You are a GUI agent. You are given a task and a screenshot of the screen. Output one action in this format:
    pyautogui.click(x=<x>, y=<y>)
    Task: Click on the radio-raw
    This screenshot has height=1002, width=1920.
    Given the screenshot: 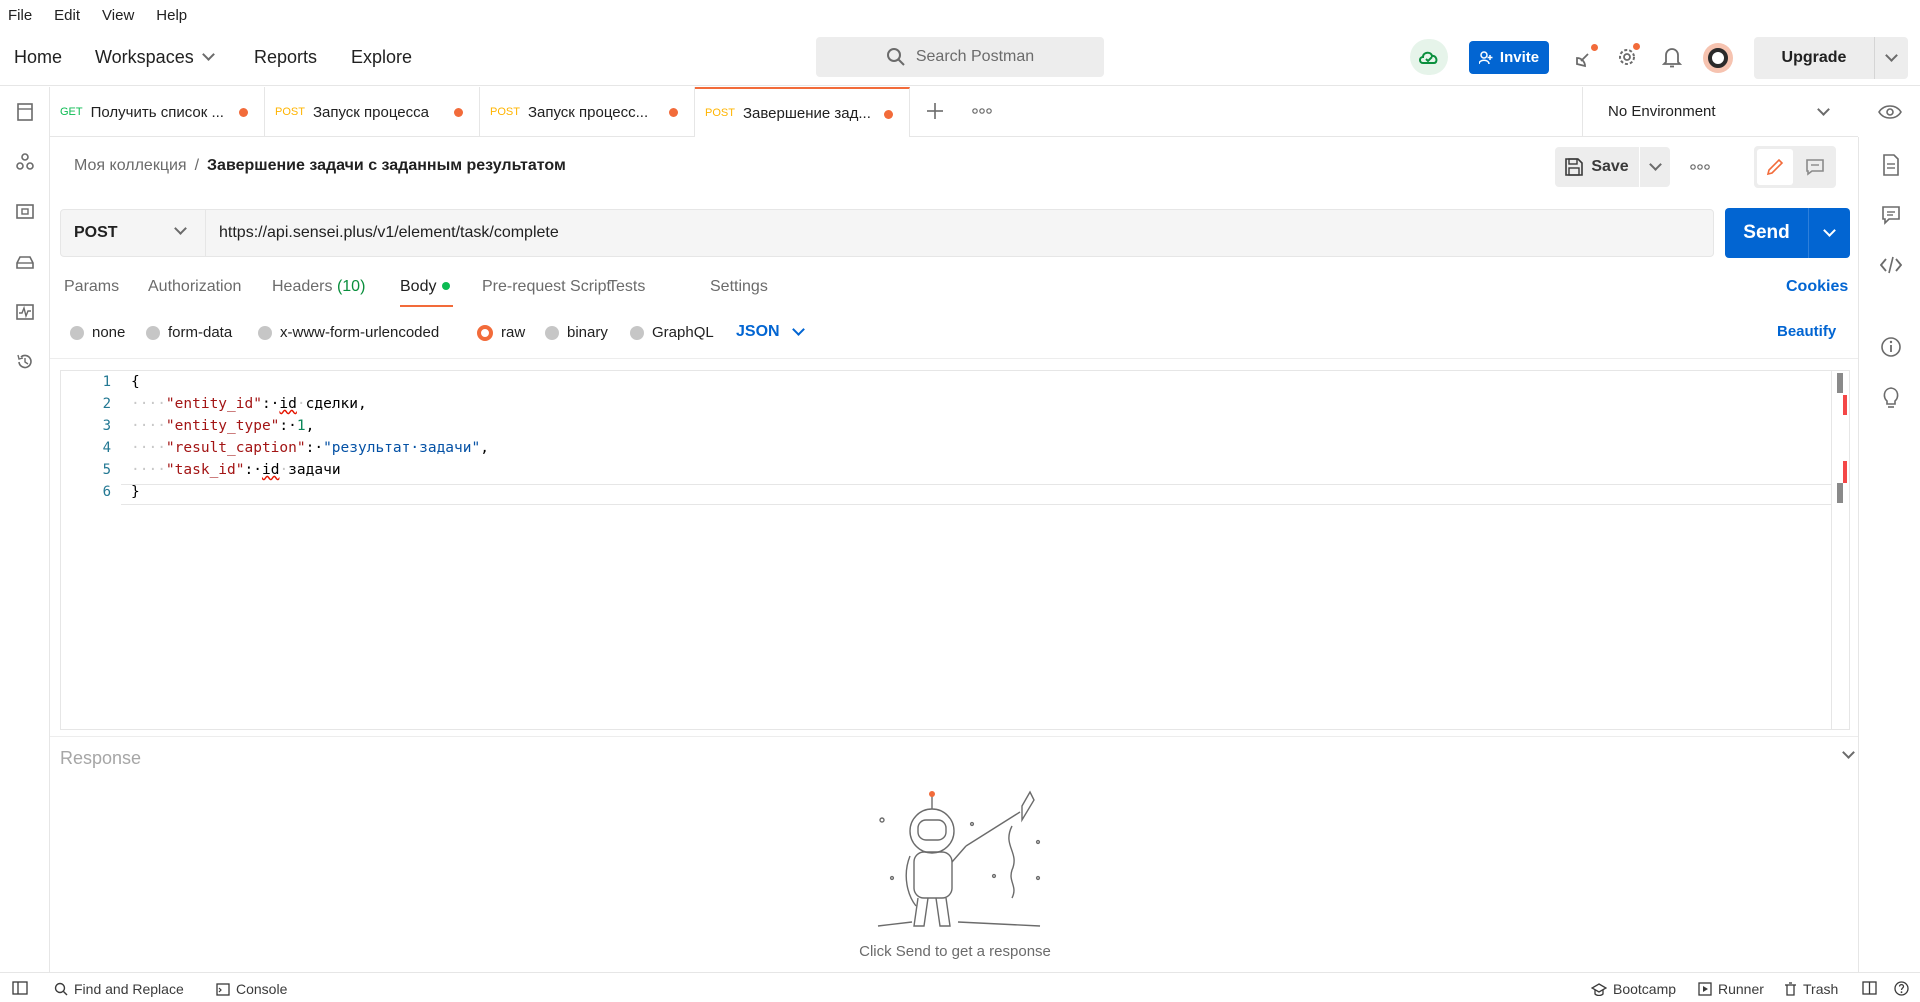 What is the action you would take?
    pyautogui.click(x=485, y=332)
    